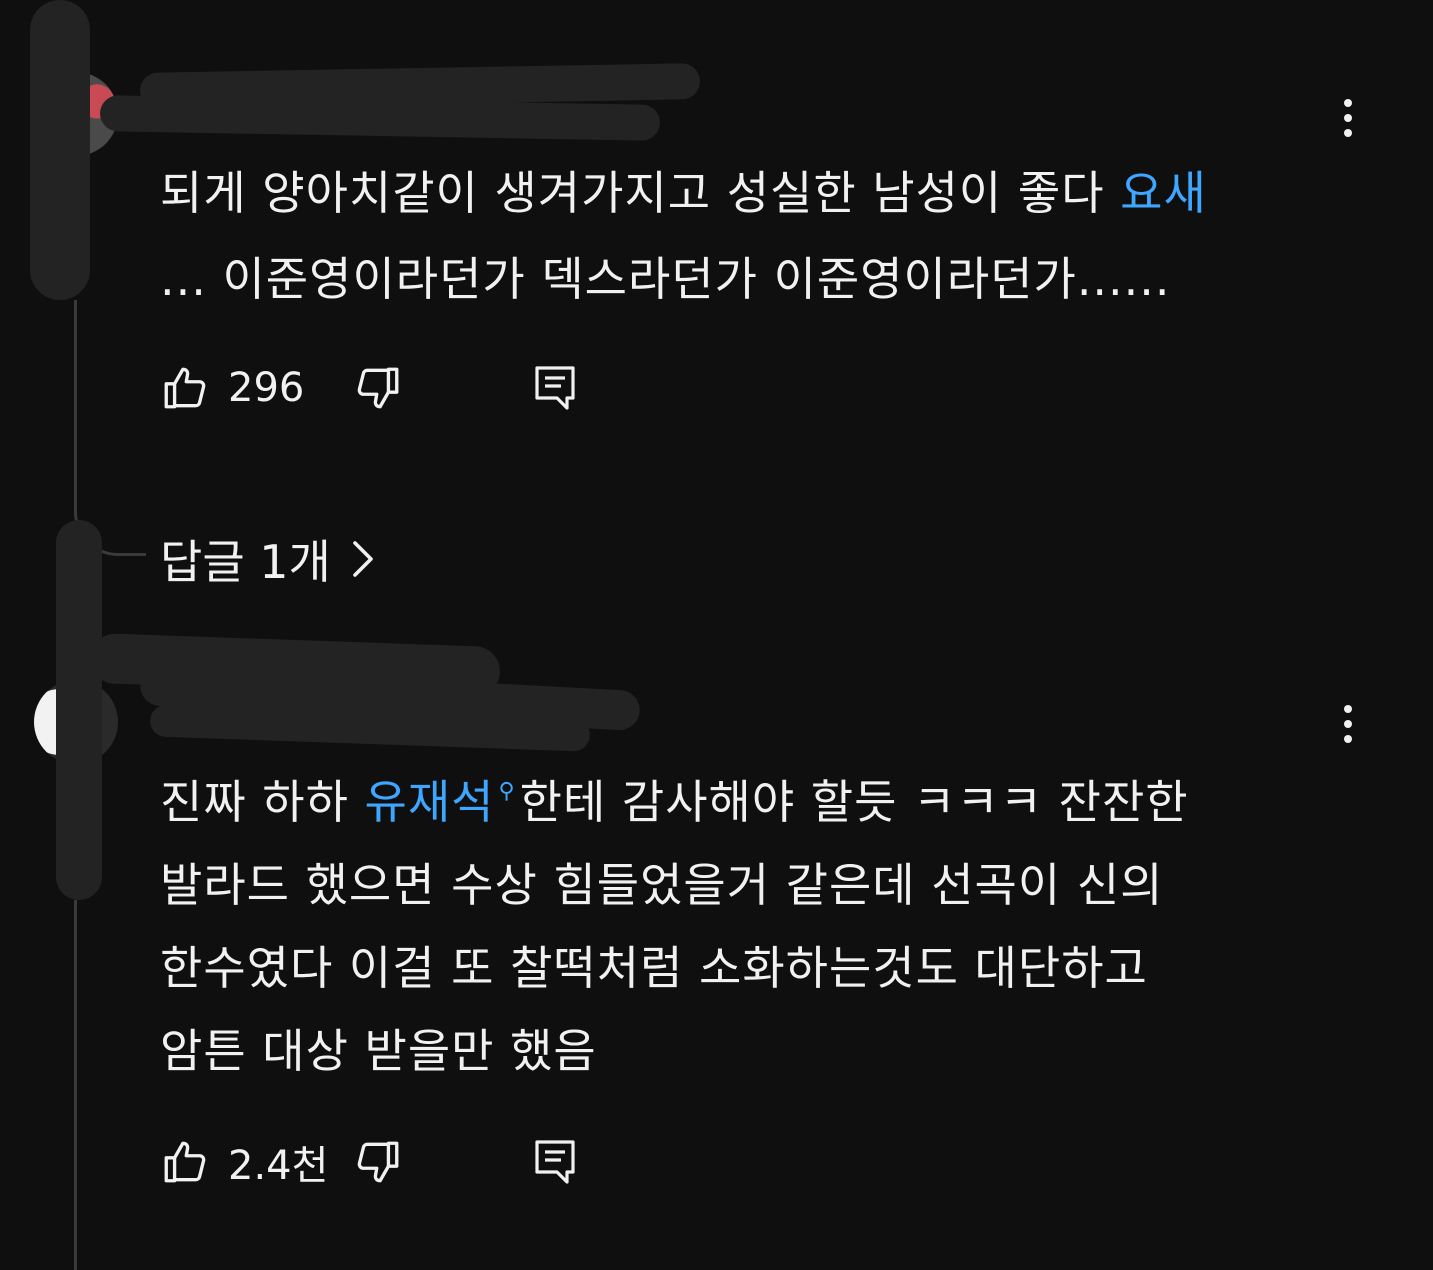 This screenshot has width=1433, height=1270. Describe the element at coordinates (654, 968) in the screenshot. I see `comment-line: 한수였다 이걸 또 찰떡처럼 소화하는것도 대단하고` at that location.